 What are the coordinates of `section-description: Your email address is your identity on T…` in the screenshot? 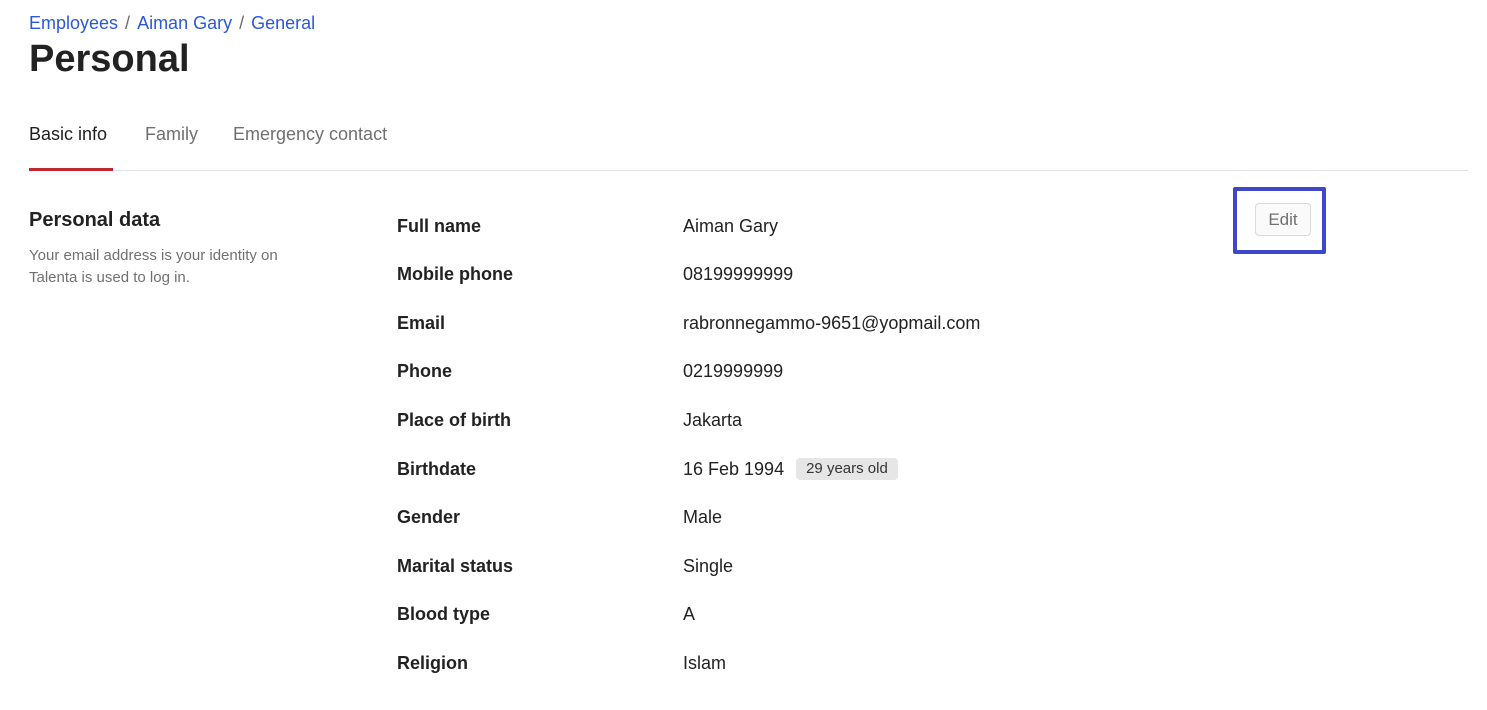 It's located at (153, 266).